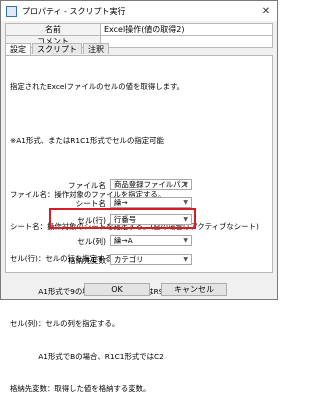  I want to click on description-line: ※A1形式、またはR1C1形式でセルの指定可能, so click(87, 140).